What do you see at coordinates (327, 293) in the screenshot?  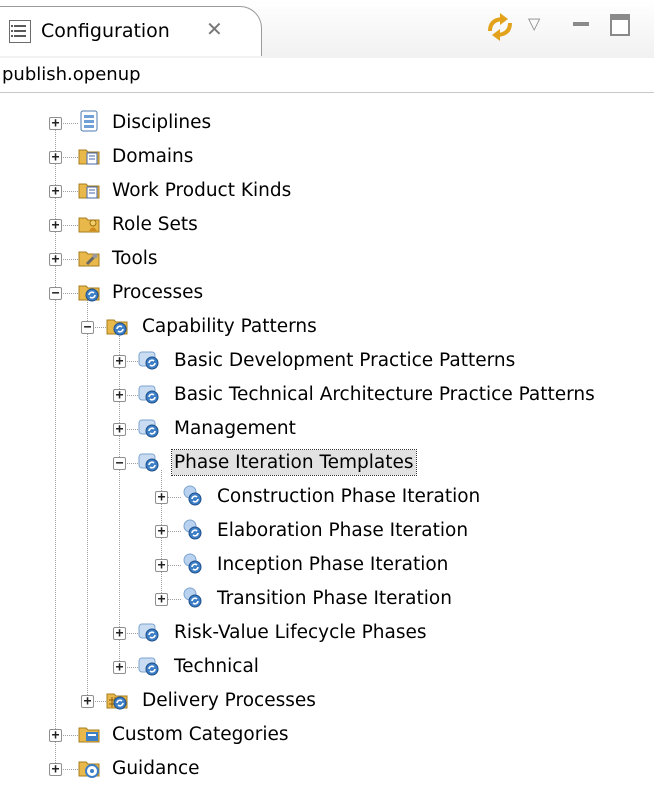 I see `tree-item: − Processes` at bounding box center [327, 293].